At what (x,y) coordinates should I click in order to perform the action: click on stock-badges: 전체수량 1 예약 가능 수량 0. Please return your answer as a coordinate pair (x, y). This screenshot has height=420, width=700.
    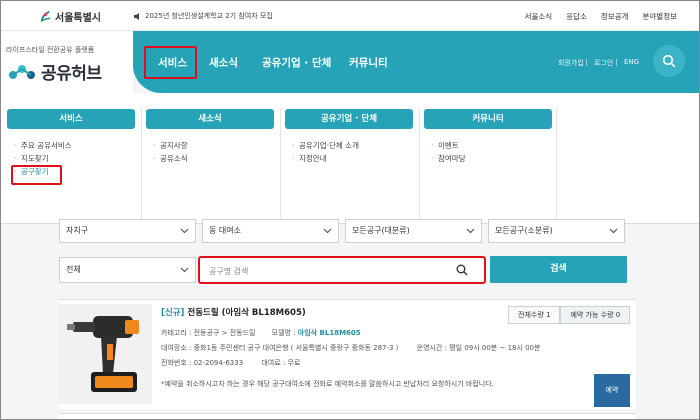
    Looking at the image, I should click on (569, 315).